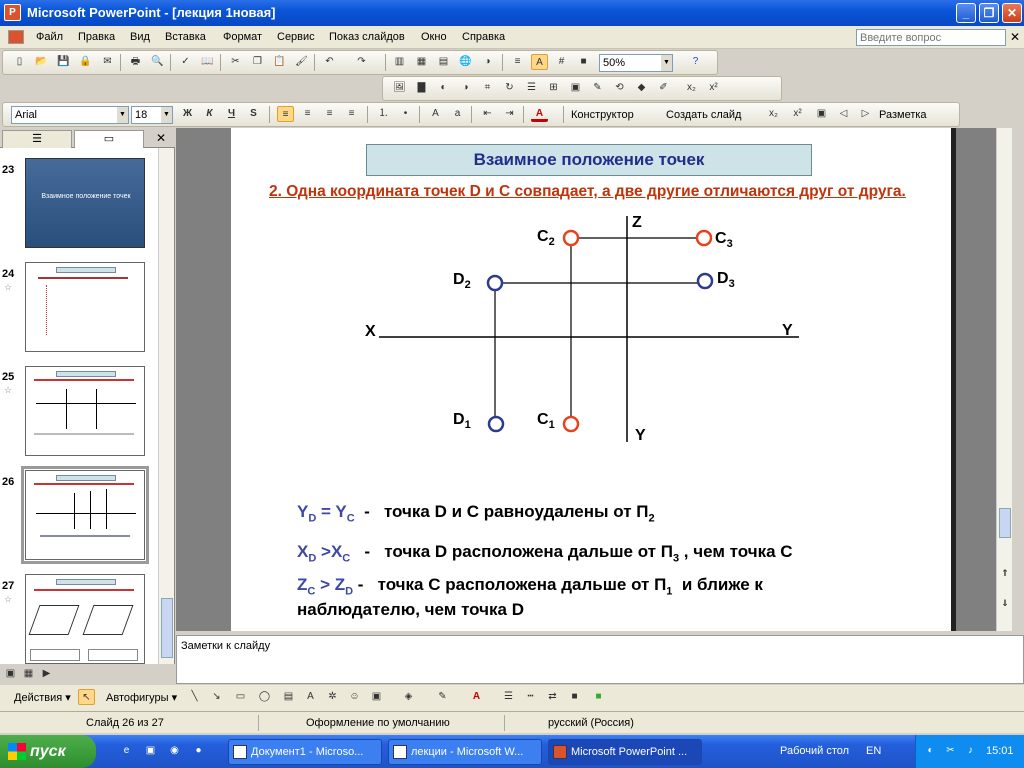 This screenshot has height=768, width=1024. Describe the element at coordinates (187, 114) in the screenshot. I see `bold-button: Ж` at that location.